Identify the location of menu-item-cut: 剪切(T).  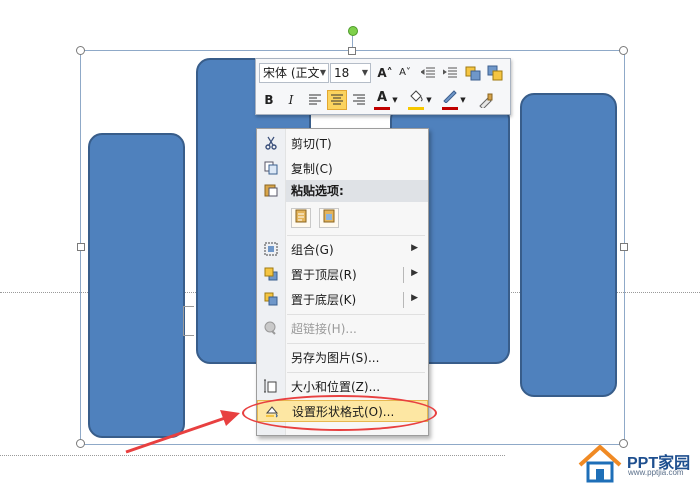
(342, 144).